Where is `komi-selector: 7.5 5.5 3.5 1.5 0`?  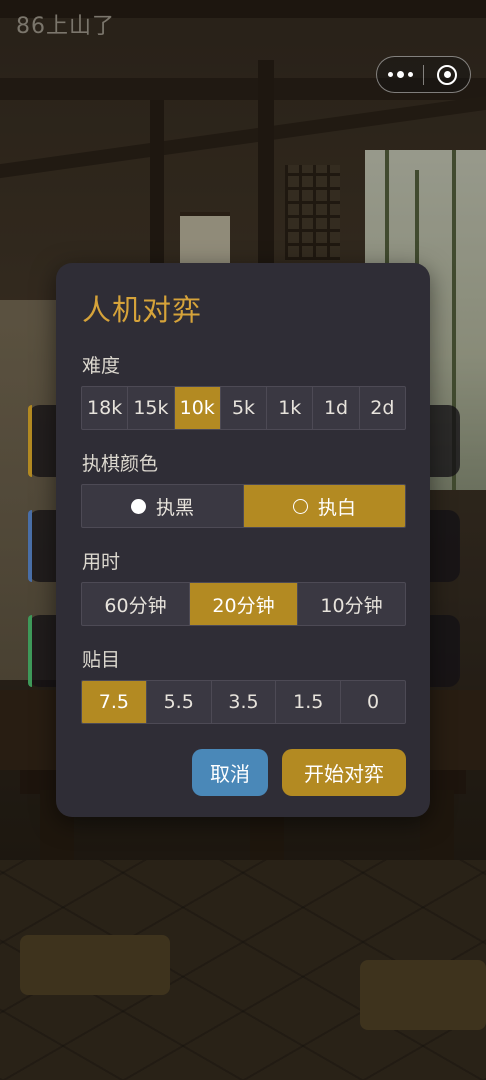
komi-selector: 7.5 5.5 3.5 1.5 0 is located at coordinates (243, 702).